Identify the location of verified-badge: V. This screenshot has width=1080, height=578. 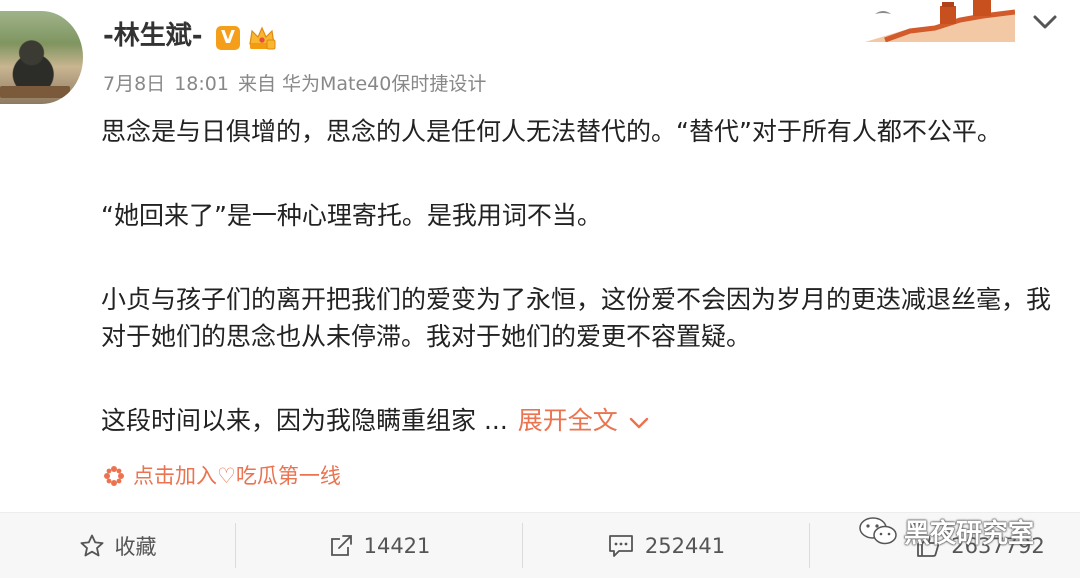
(228, 38).